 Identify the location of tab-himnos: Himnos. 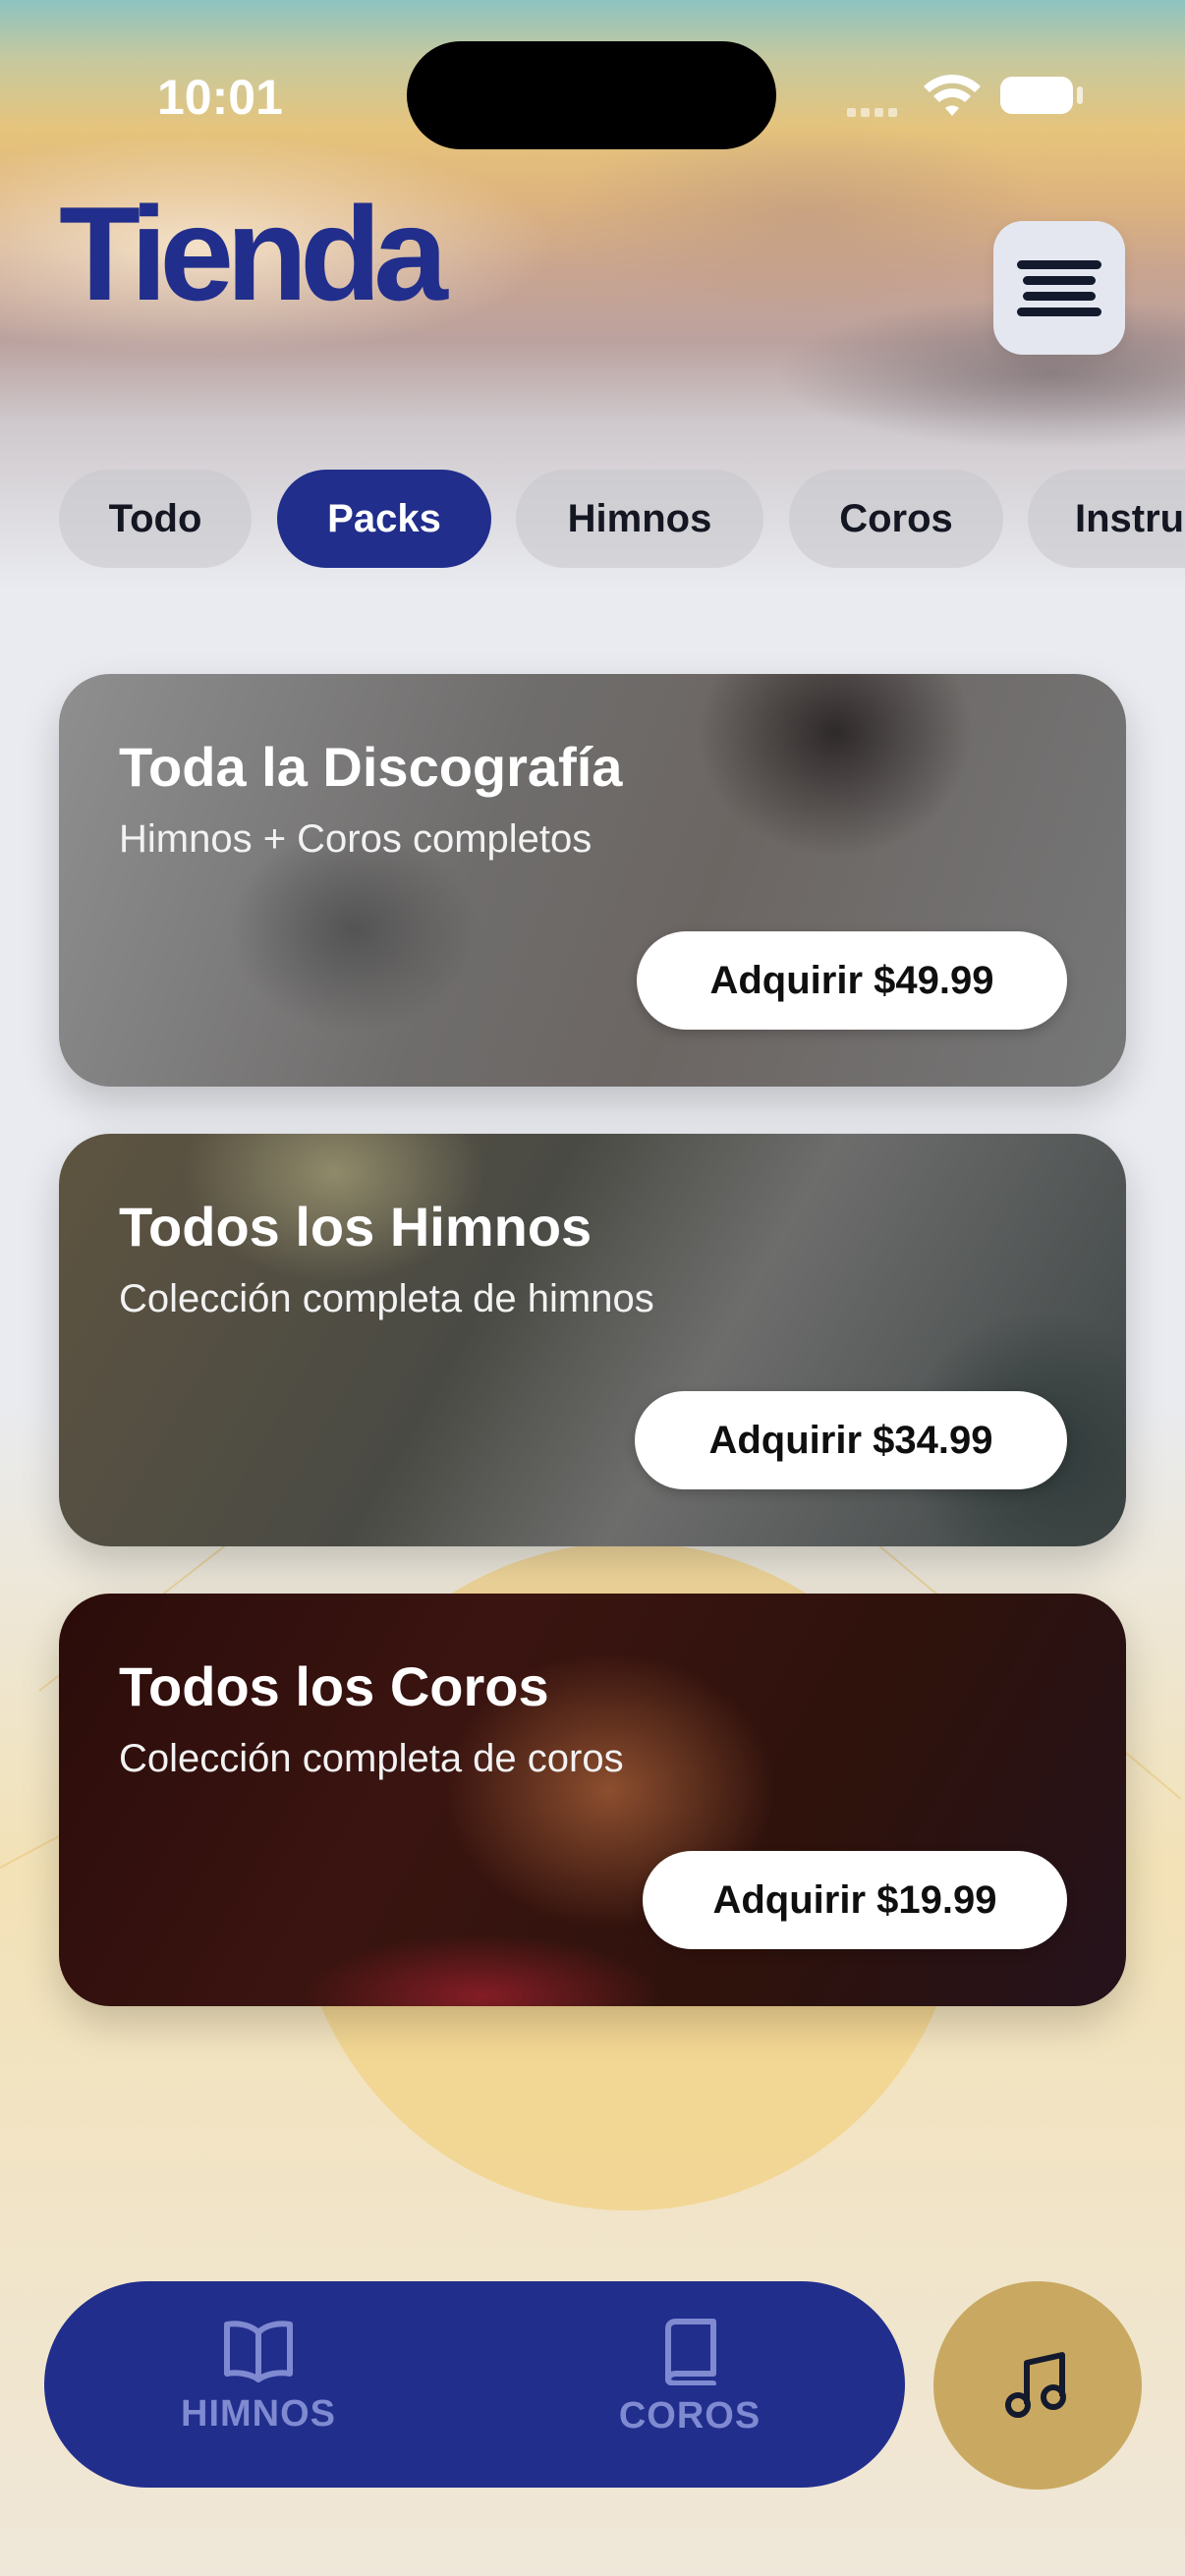
(639, 519).